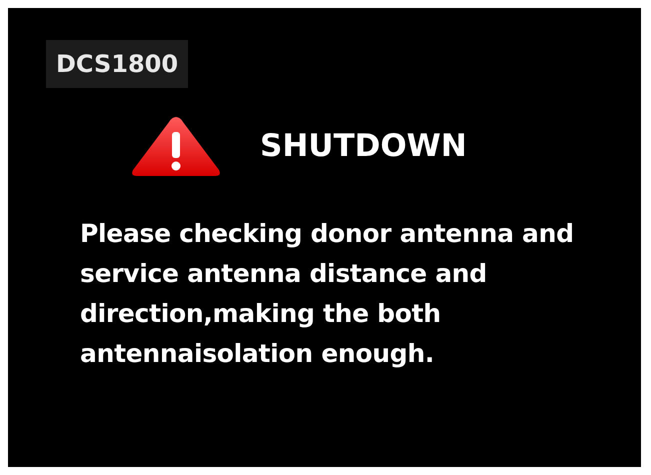  I want to click on alert-title: SHUTDOWN, so click(363, 146).